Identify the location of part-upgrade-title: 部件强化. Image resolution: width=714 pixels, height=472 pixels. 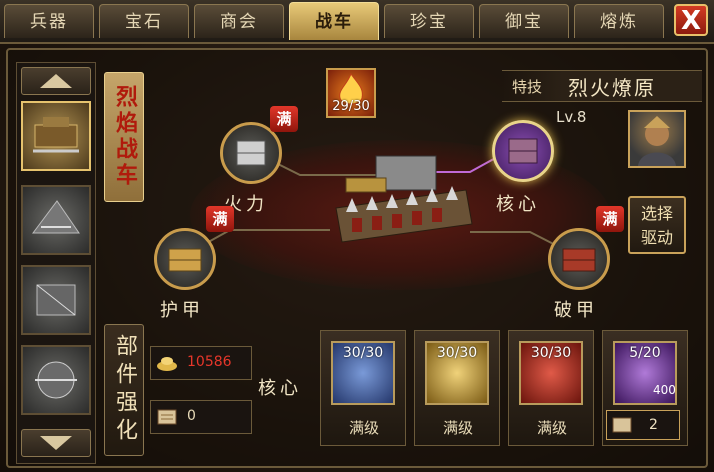
(124, 390).